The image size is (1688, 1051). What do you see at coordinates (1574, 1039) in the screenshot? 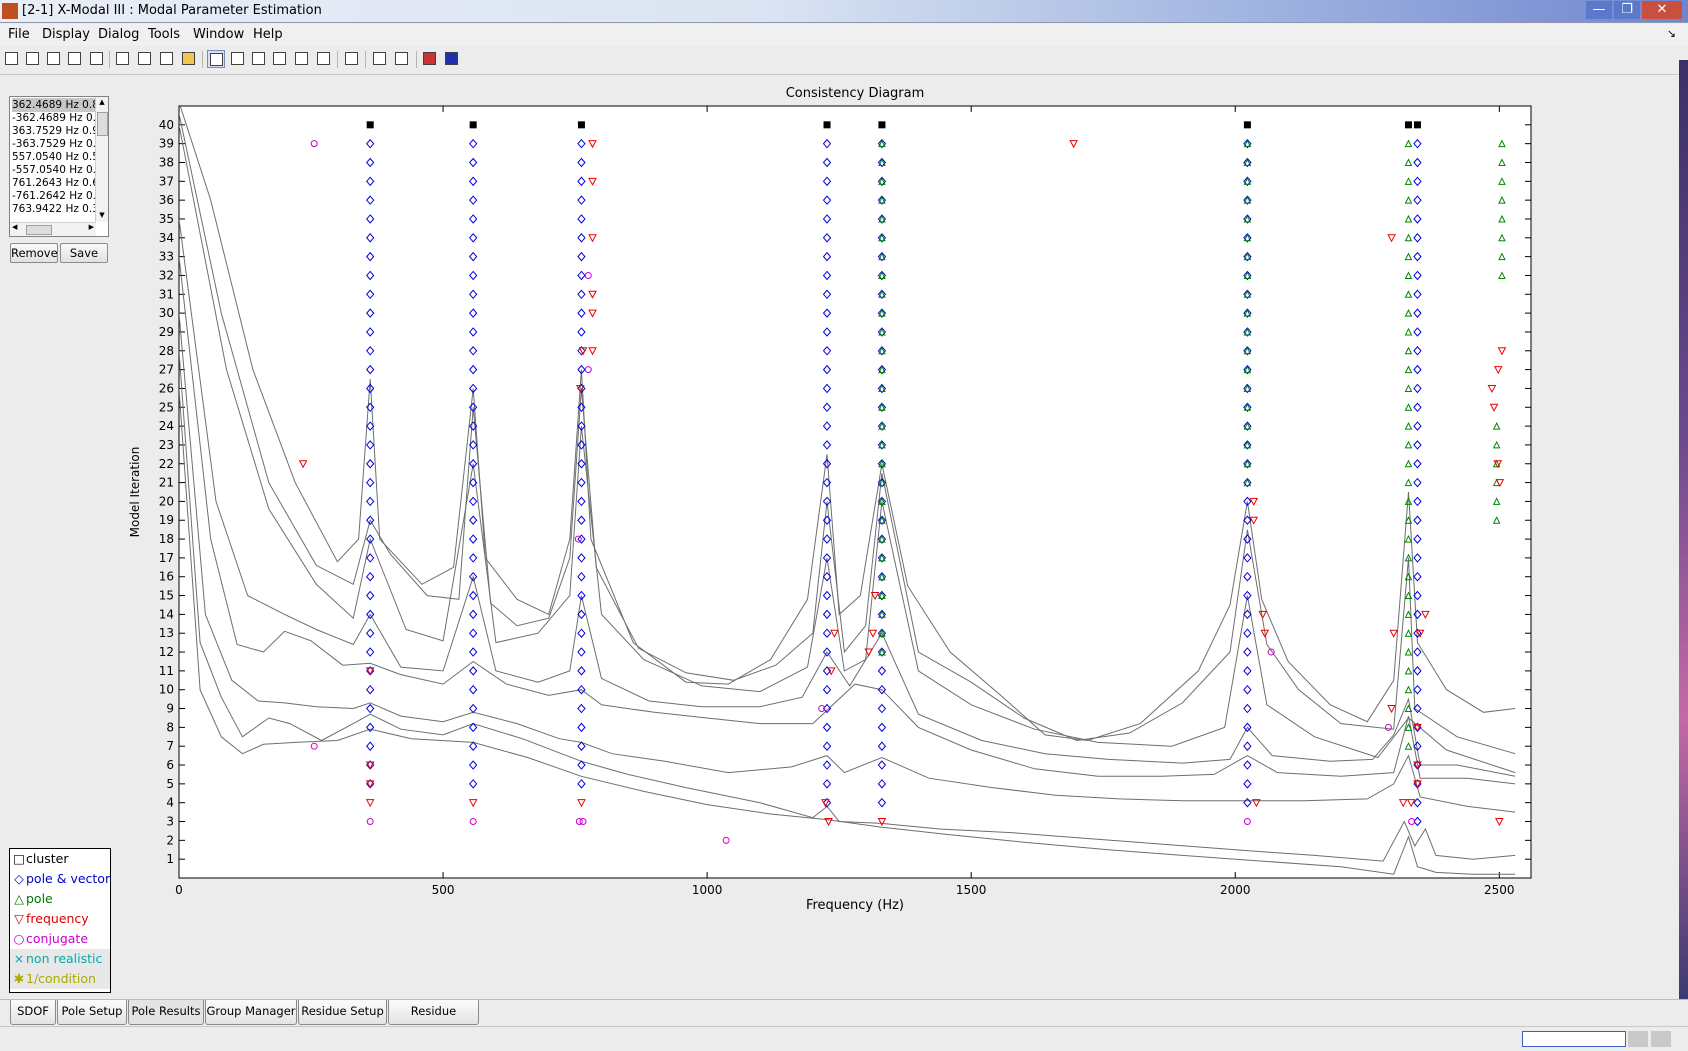
I see `status-field` at bounding box center [1574, 1039].